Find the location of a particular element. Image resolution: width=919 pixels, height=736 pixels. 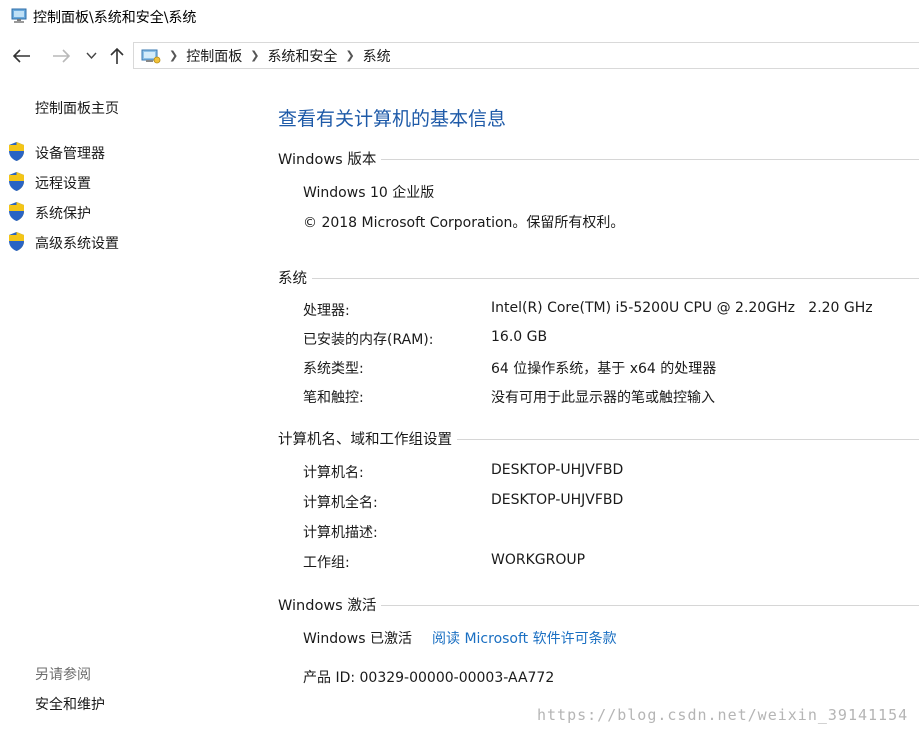

license-terms-link: 阅读 Microsoft 软件许可条款 is located at coordinates (524, 638).